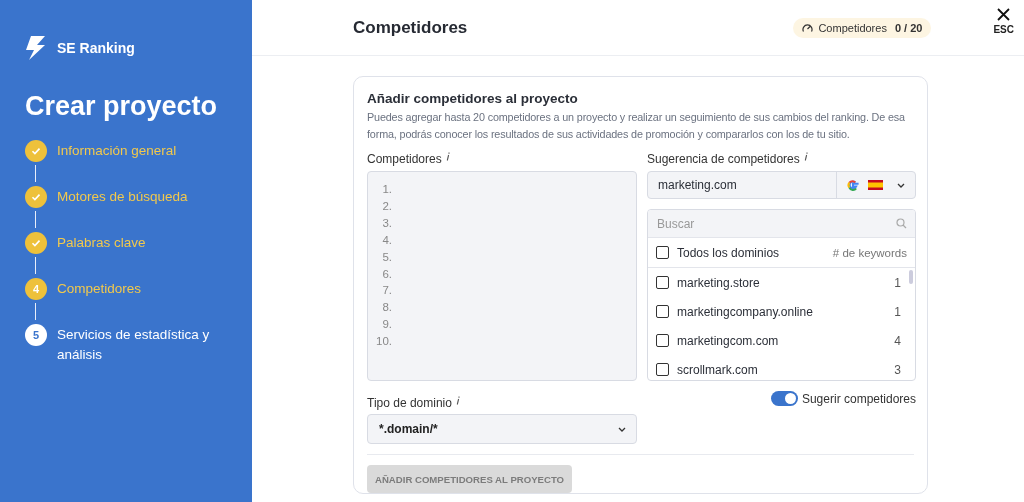 Image resolution: width=1024 pixels, height=502 pixels. I want to click on section-title: Competidores, so click(411, 27).